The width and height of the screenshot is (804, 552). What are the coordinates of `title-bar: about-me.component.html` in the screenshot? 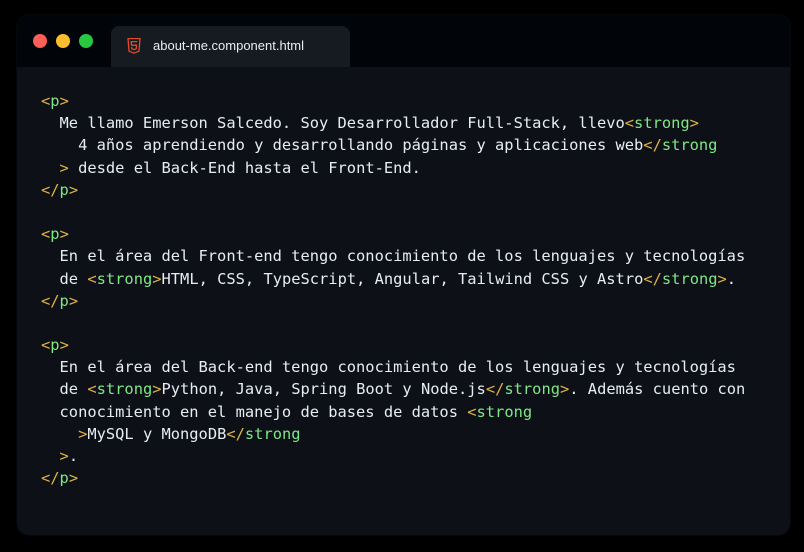 It's located at (403, 41).